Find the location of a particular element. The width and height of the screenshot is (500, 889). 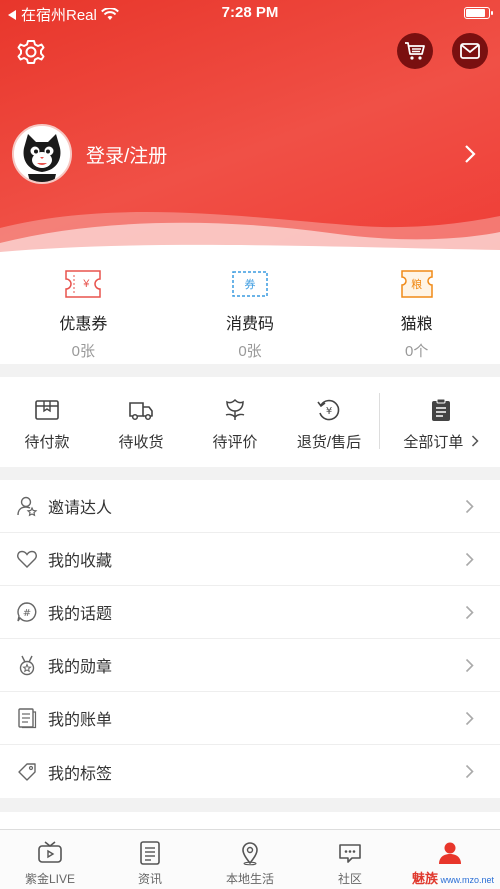

coupon-icon: ¥ is located at coordinates (83, 284).